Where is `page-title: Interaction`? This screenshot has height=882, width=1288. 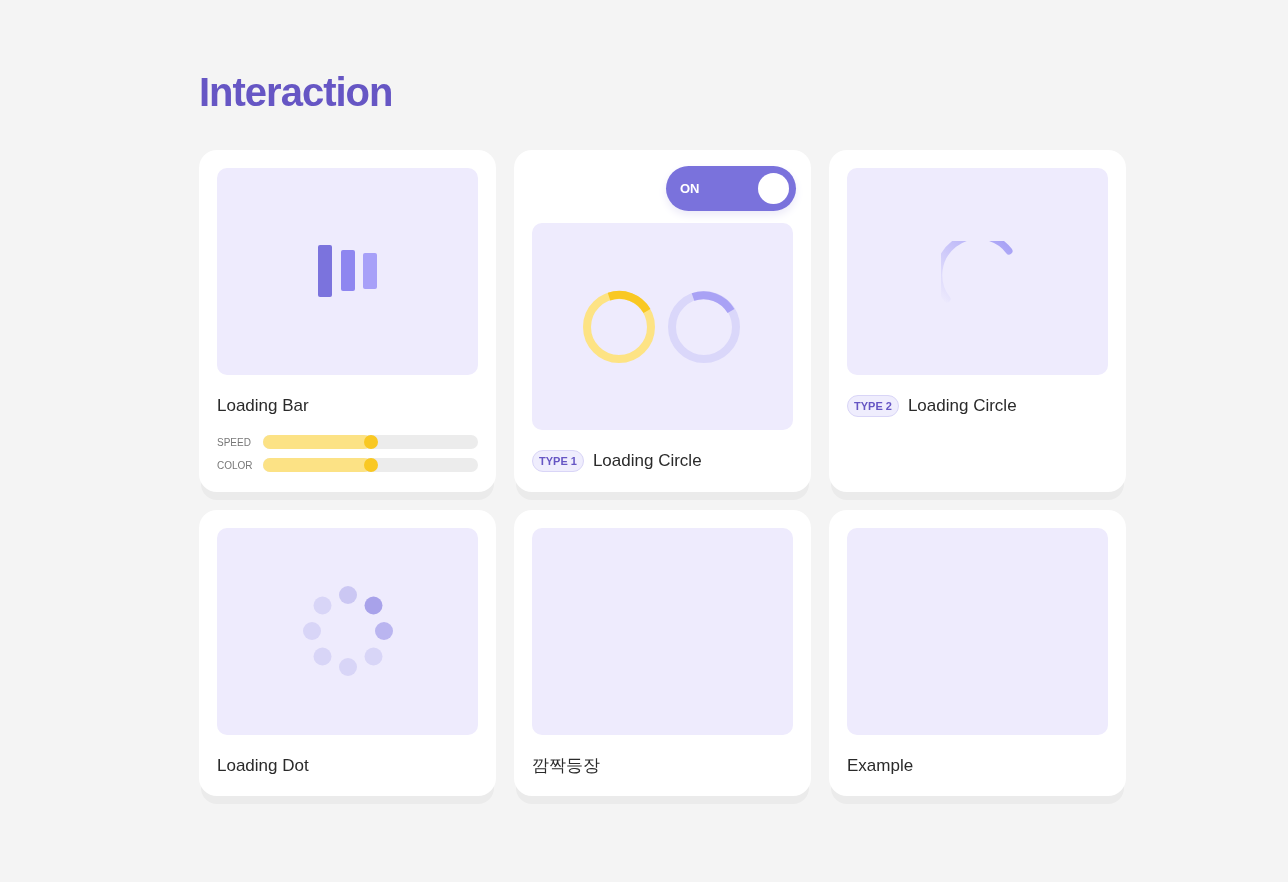 page-title: Interaction is located at coordinates (296, 92).